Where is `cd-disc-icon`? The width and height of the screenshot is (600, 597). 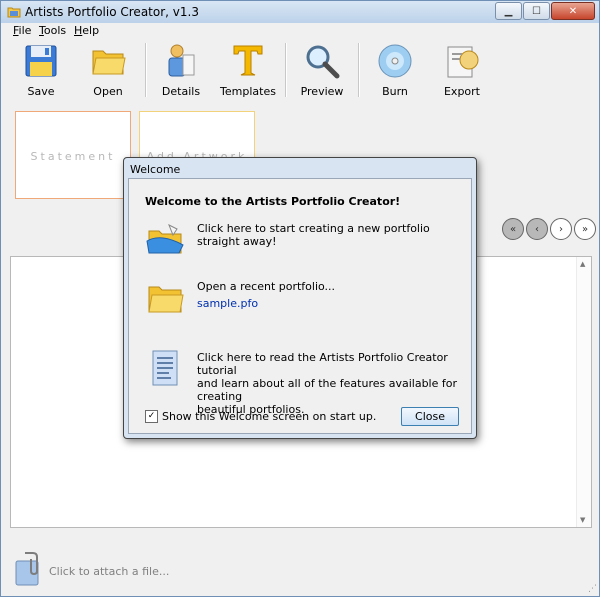 cd-disc-icon is located at coordinates (395, 61).